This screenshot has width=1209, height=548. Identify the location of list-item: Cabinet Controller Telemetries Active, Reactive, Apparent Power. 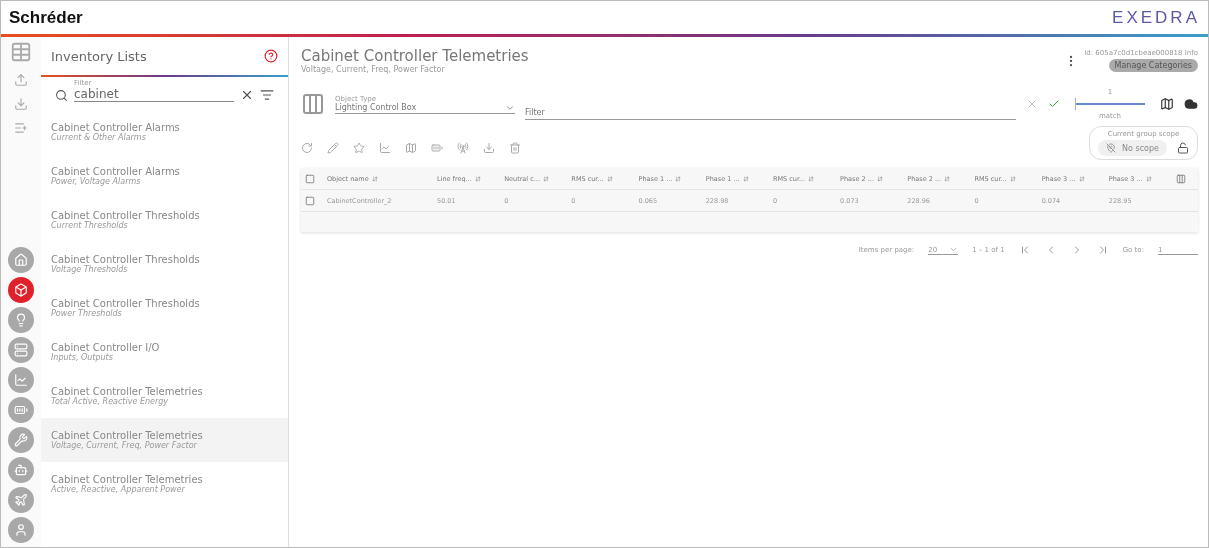
(164, 484).